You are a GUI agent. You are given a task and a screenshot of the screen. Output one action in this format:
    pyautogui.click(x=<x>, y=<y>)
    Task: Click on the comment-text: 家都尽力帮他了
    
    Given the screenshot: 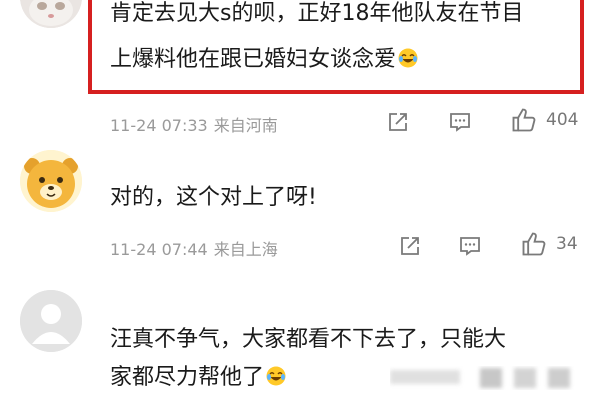 What is the action you would take?
    pyautogui.click(x=187, y=377)
    